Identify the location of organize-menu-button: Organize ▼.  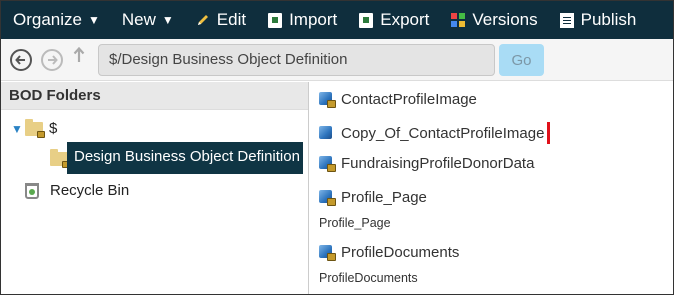
(56, 20).